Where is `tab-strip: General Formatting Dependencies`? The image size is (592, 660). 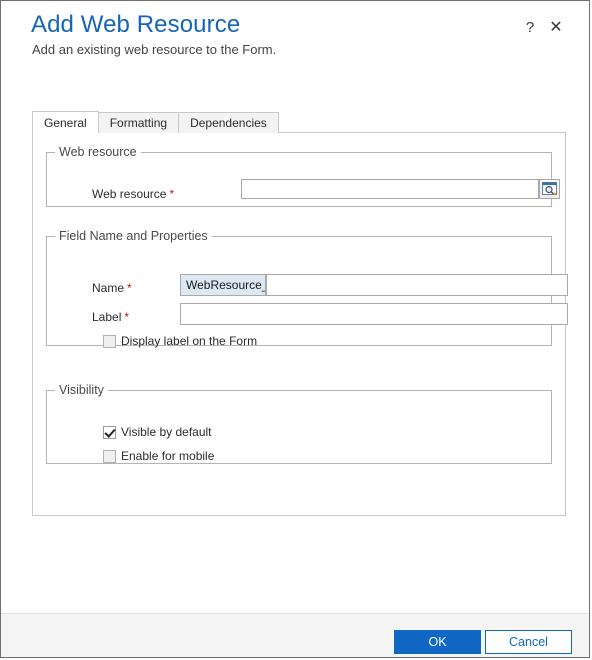
tab-strip: General Formatting Dependencies is located at coordinates (155, 122).